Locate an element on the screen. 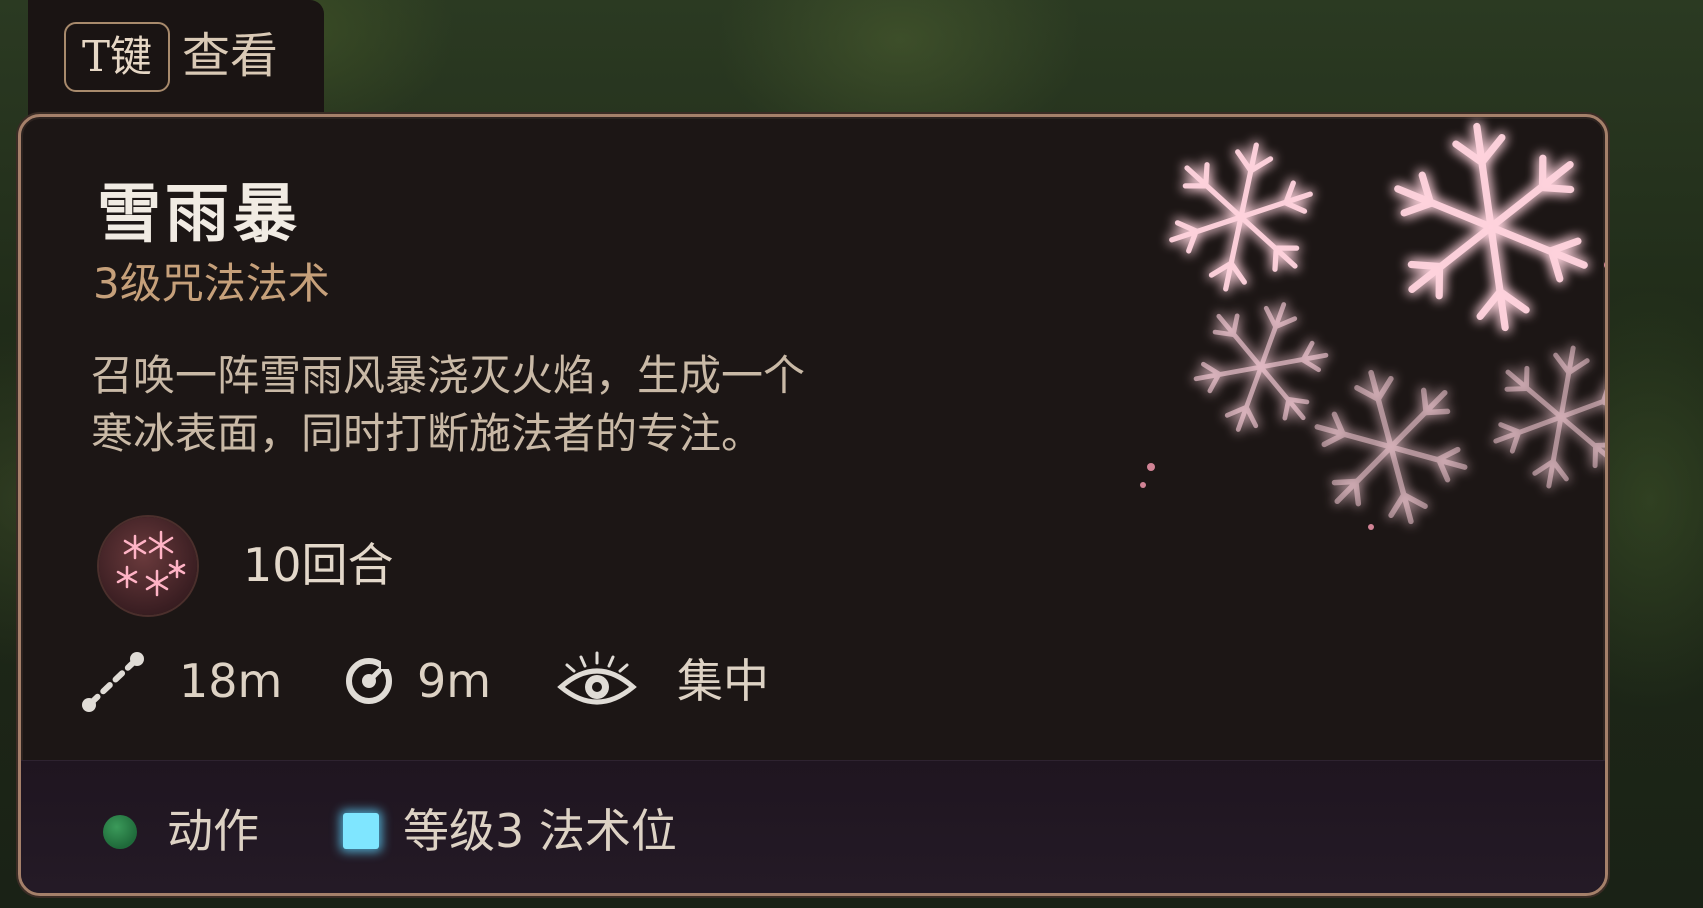  description-line: 寒冰表面，同时打断施法者的专注。 is located at coordinates (427, 433).